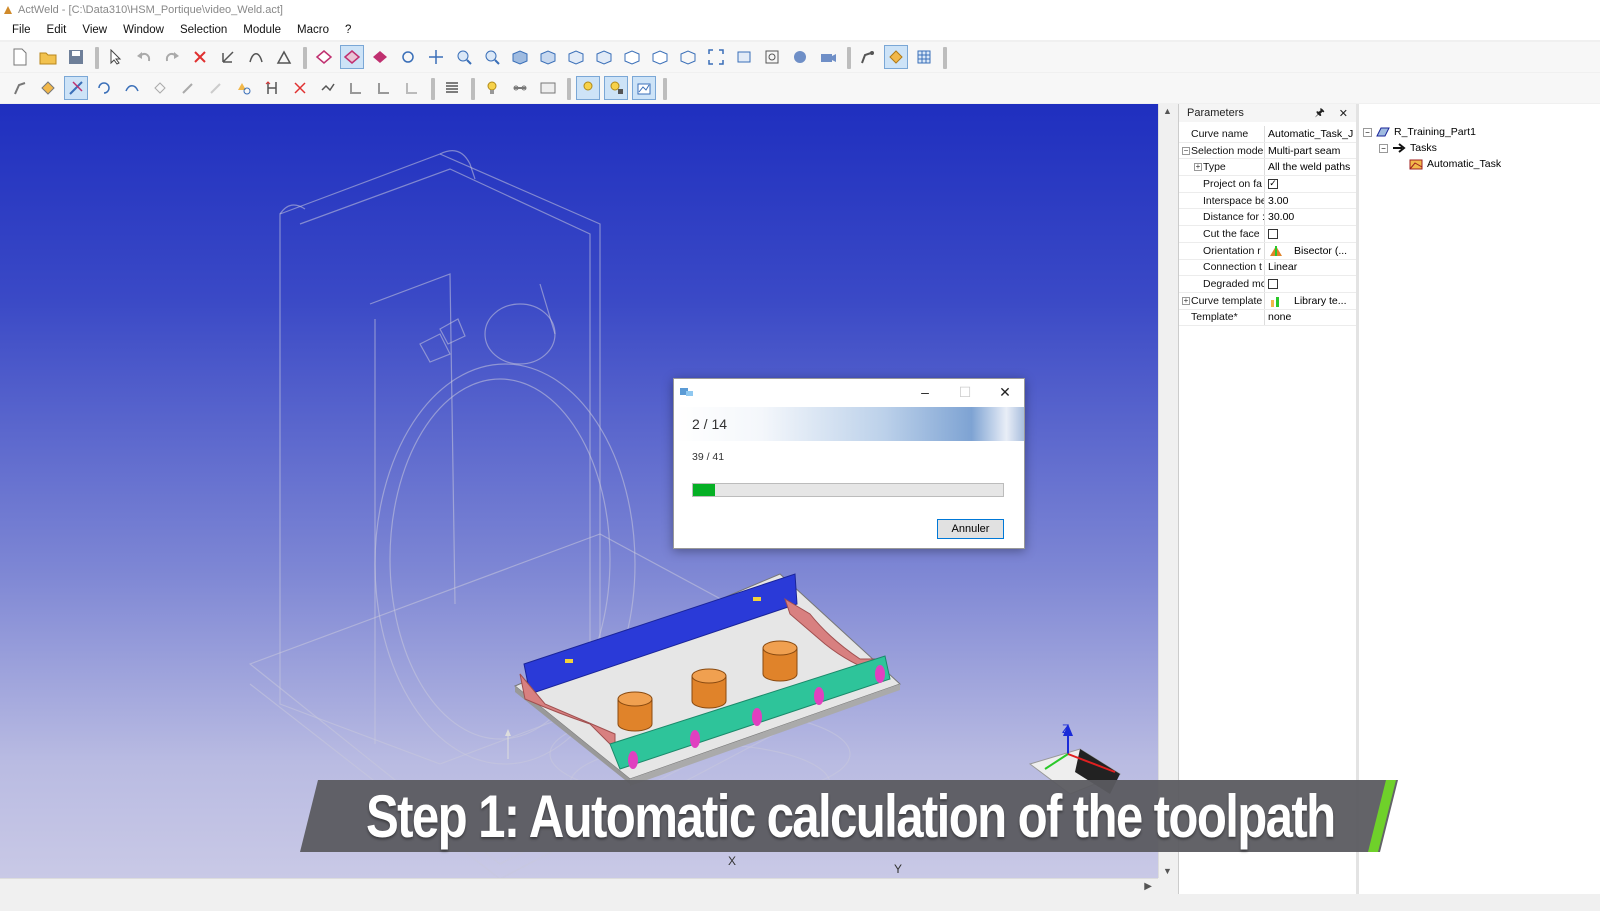  I want to click on menu-module: Module, so click(262, 30).